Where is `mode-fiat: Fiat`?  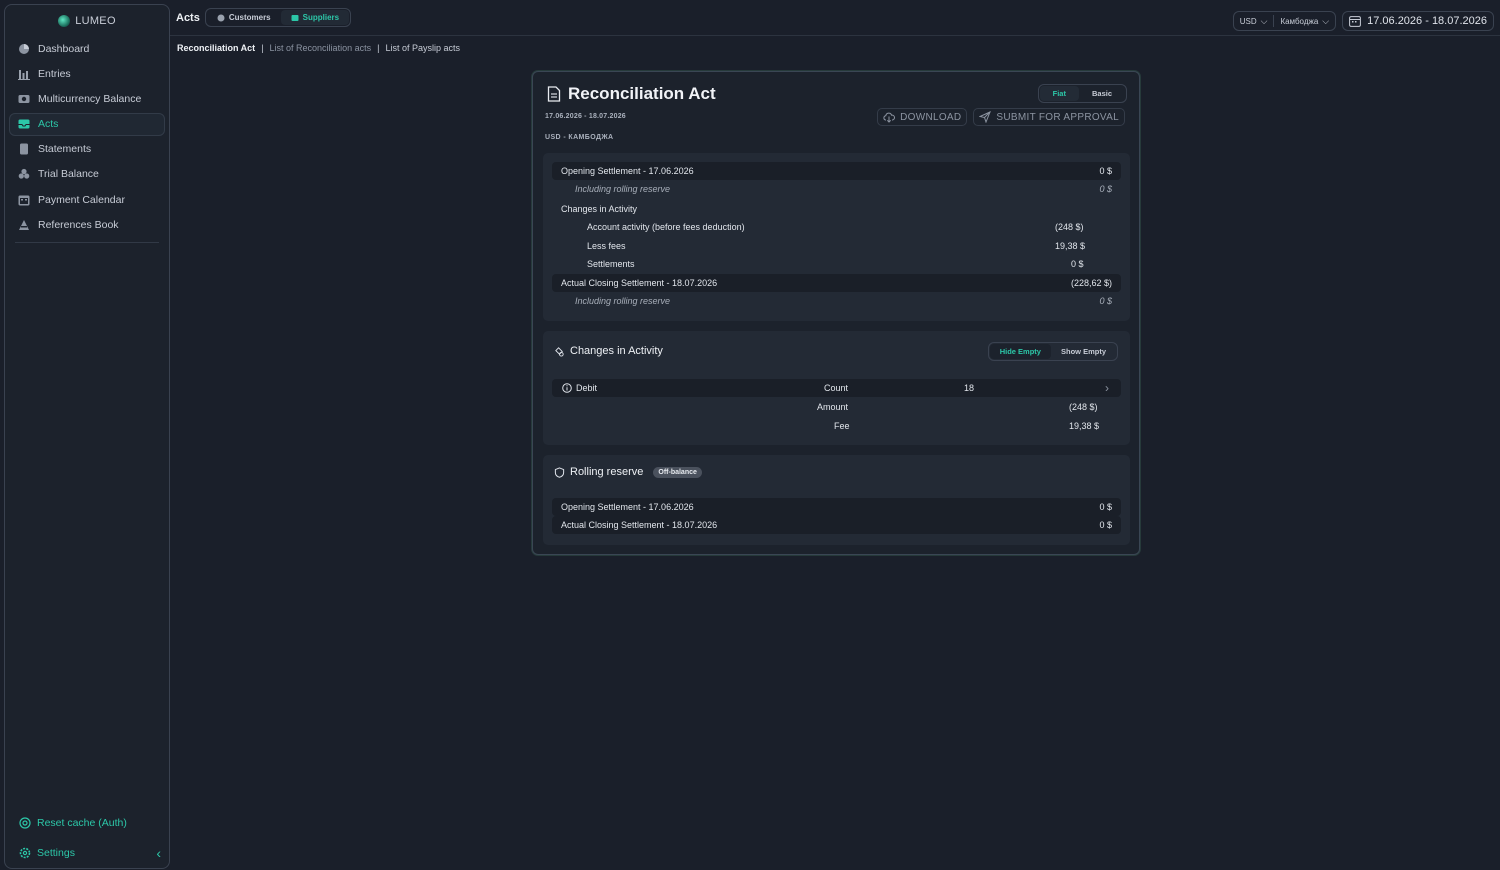 mode-fiat: Fiat is located at coordinates (1059, 93).